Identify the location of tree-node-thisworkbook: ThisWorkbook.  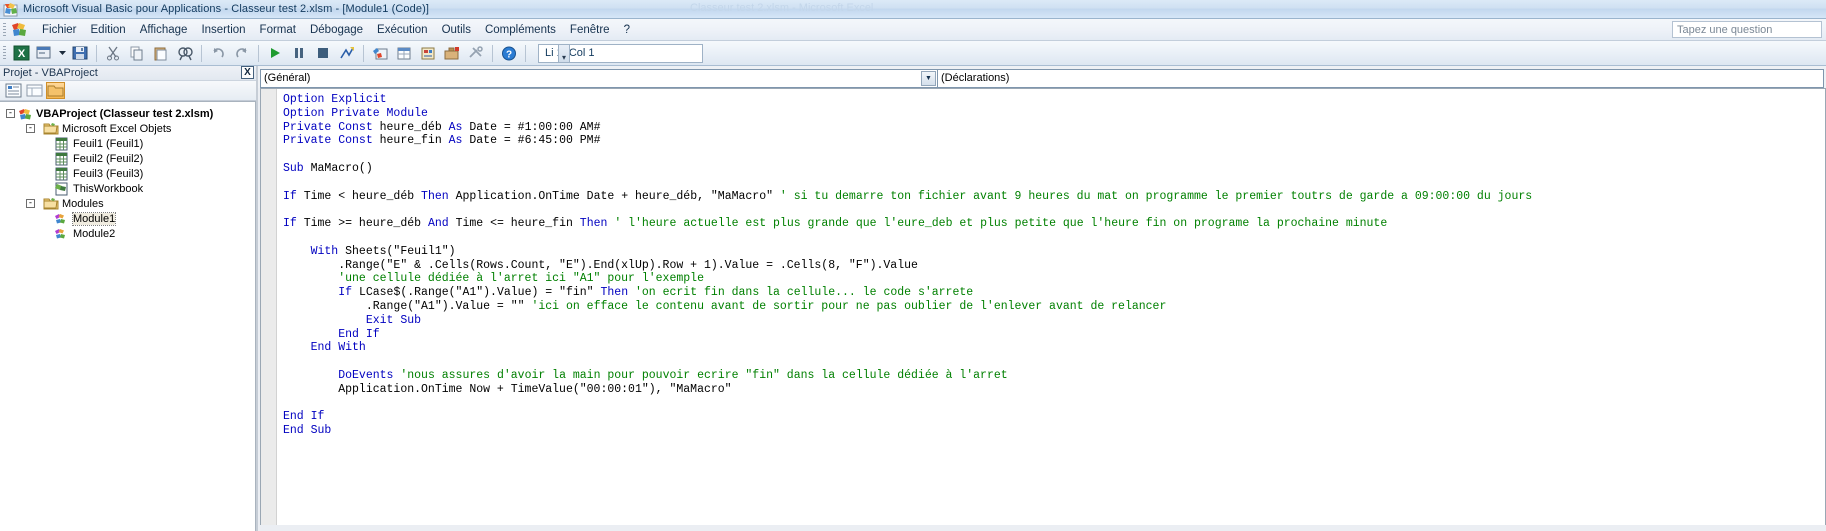
(127, 188).